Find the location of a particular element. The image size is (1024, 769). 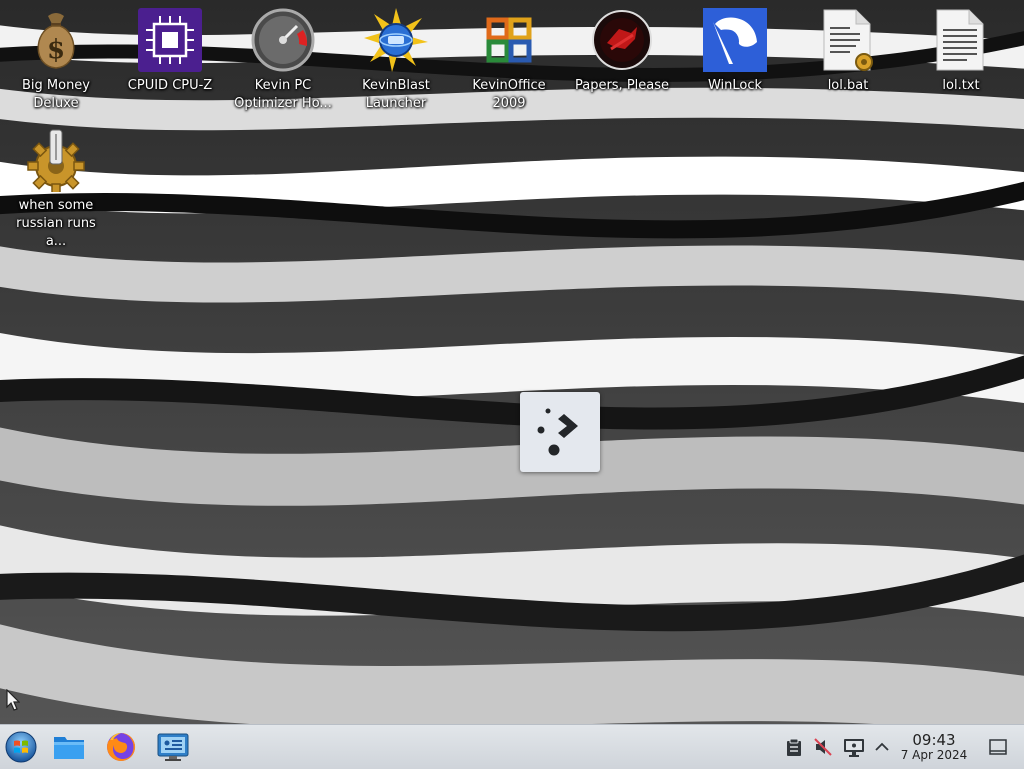

globe-burst-icon is located at coordinates (396, 40).